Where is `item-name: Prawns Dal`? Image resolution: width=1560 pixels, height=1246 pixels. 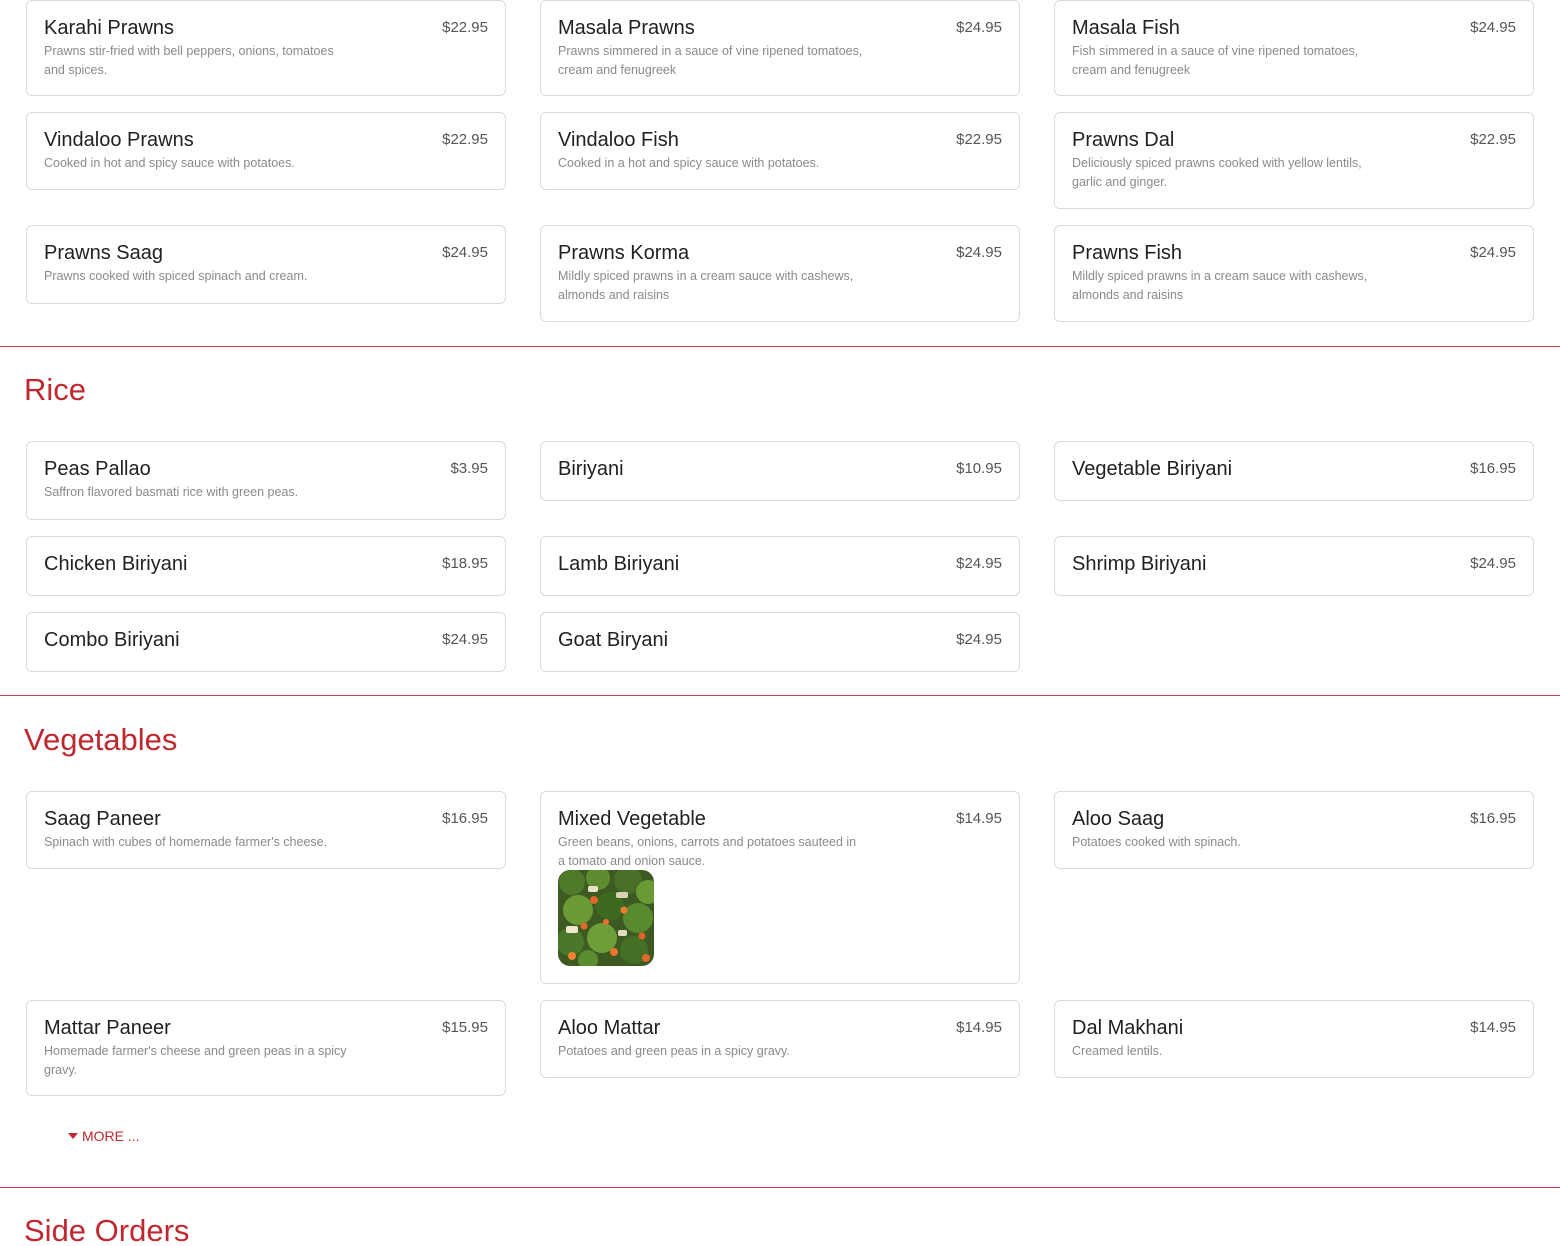
item-name: Prawns Dal is located at coordinates (1123, 140).